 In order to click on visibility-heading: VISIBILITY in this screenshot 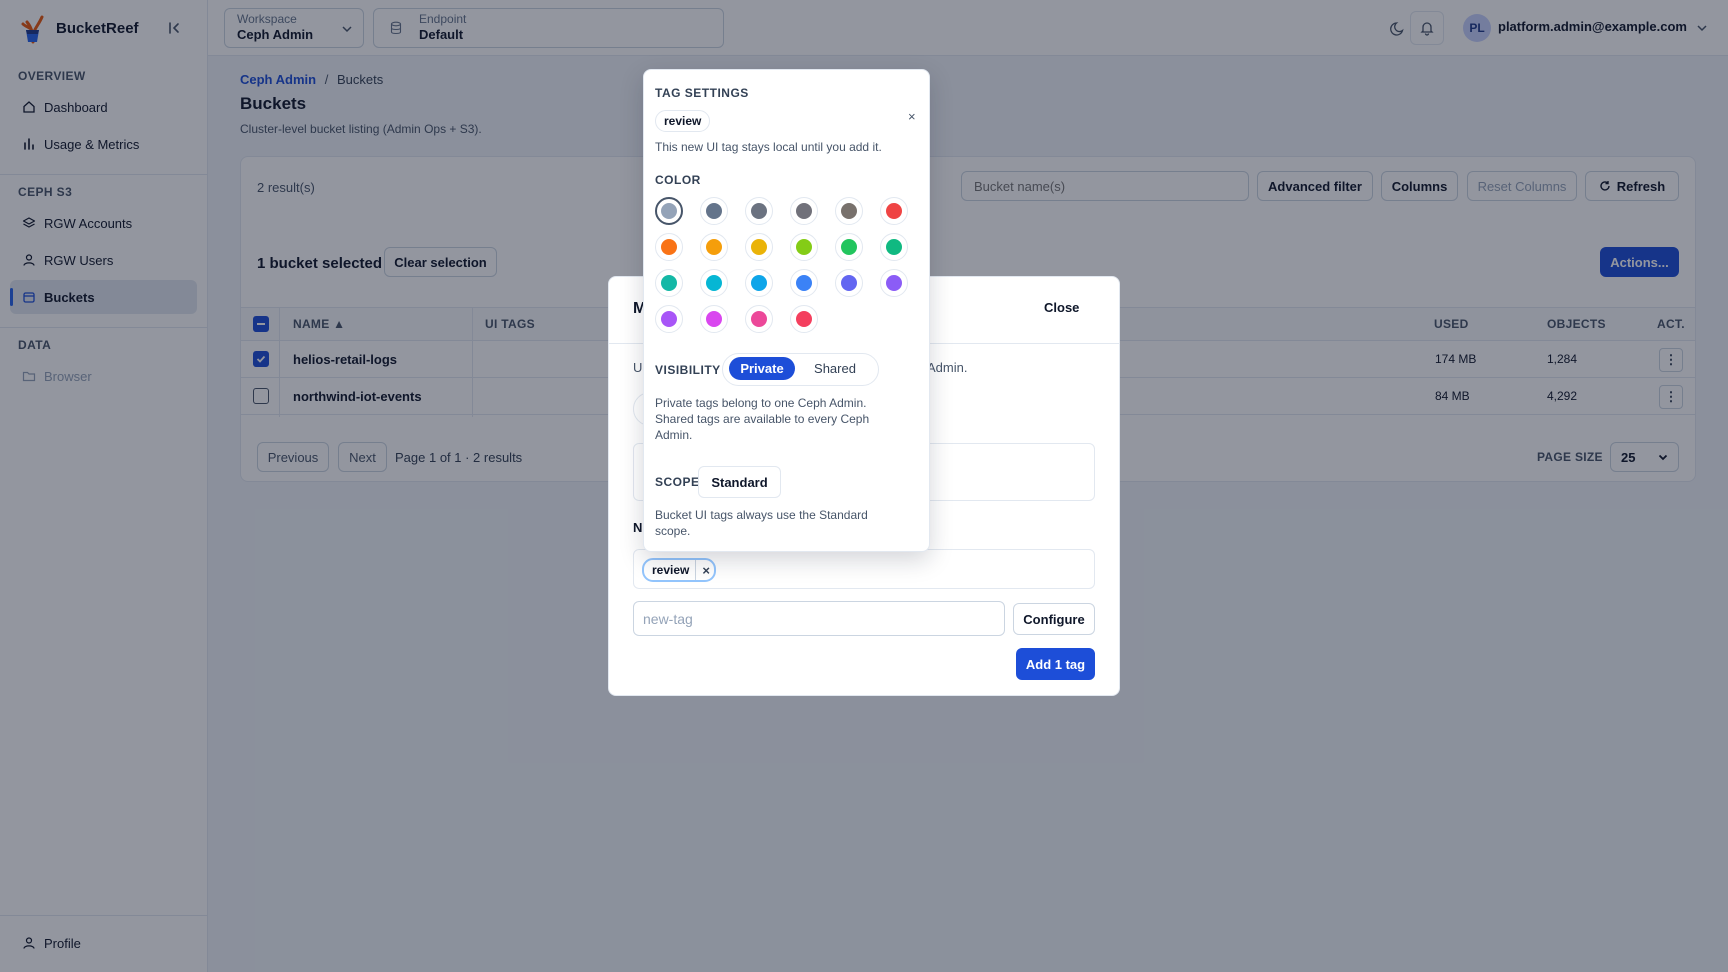, I will do `click(688, 370)`.